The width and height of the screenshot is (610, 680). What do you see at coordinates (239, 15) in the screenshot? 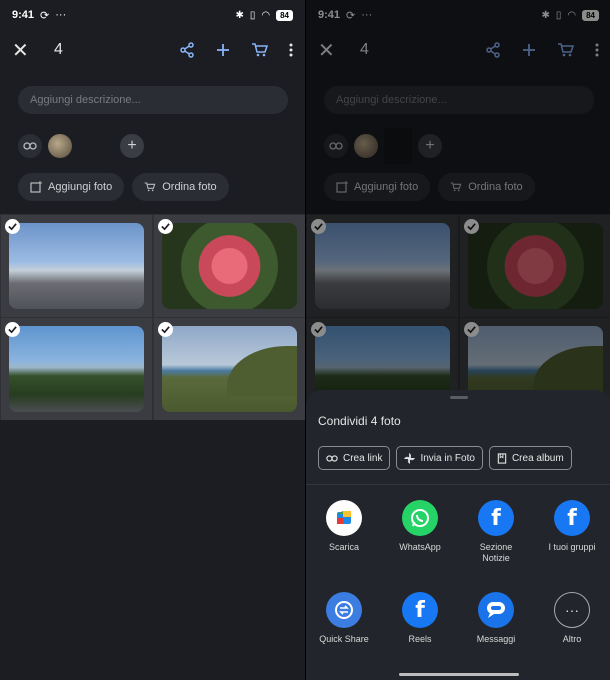
I see `bluetooth-icon: ✱` at bounding box center [239, 15].